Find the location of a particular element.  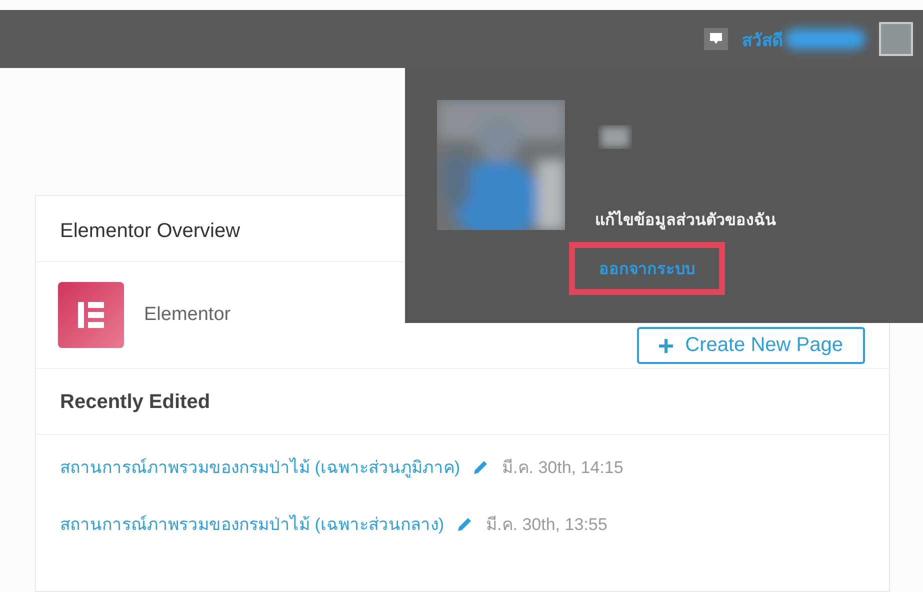

edit-date: มี.ค. 30th, 14:15 is located at coordinates (563, 468).